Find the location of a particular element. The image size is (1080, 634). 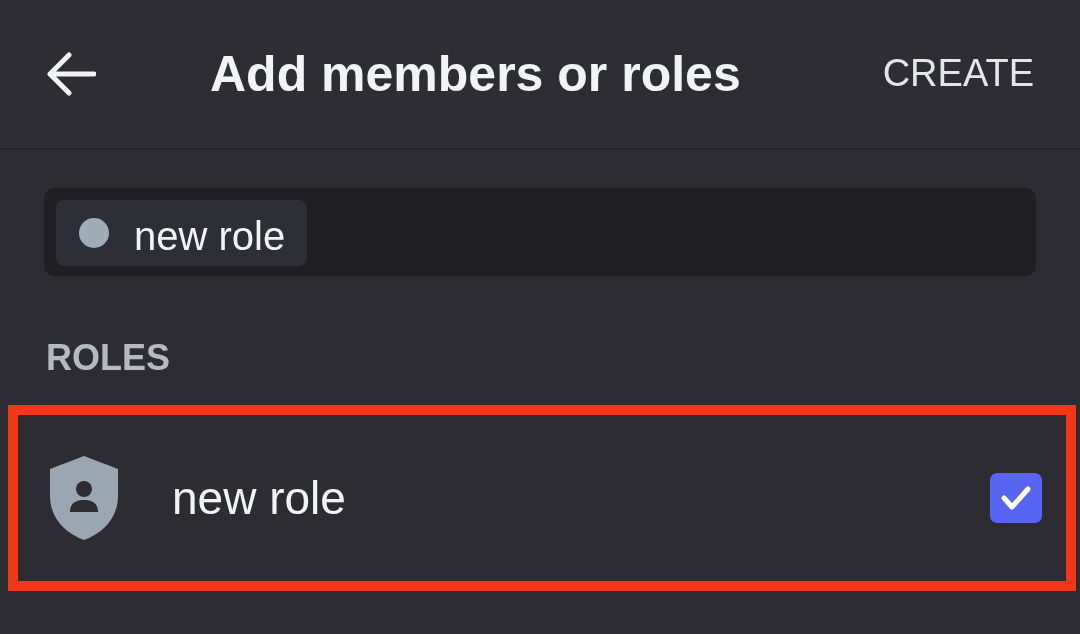

checkmark-icon is located at coordinates (1016, 498).